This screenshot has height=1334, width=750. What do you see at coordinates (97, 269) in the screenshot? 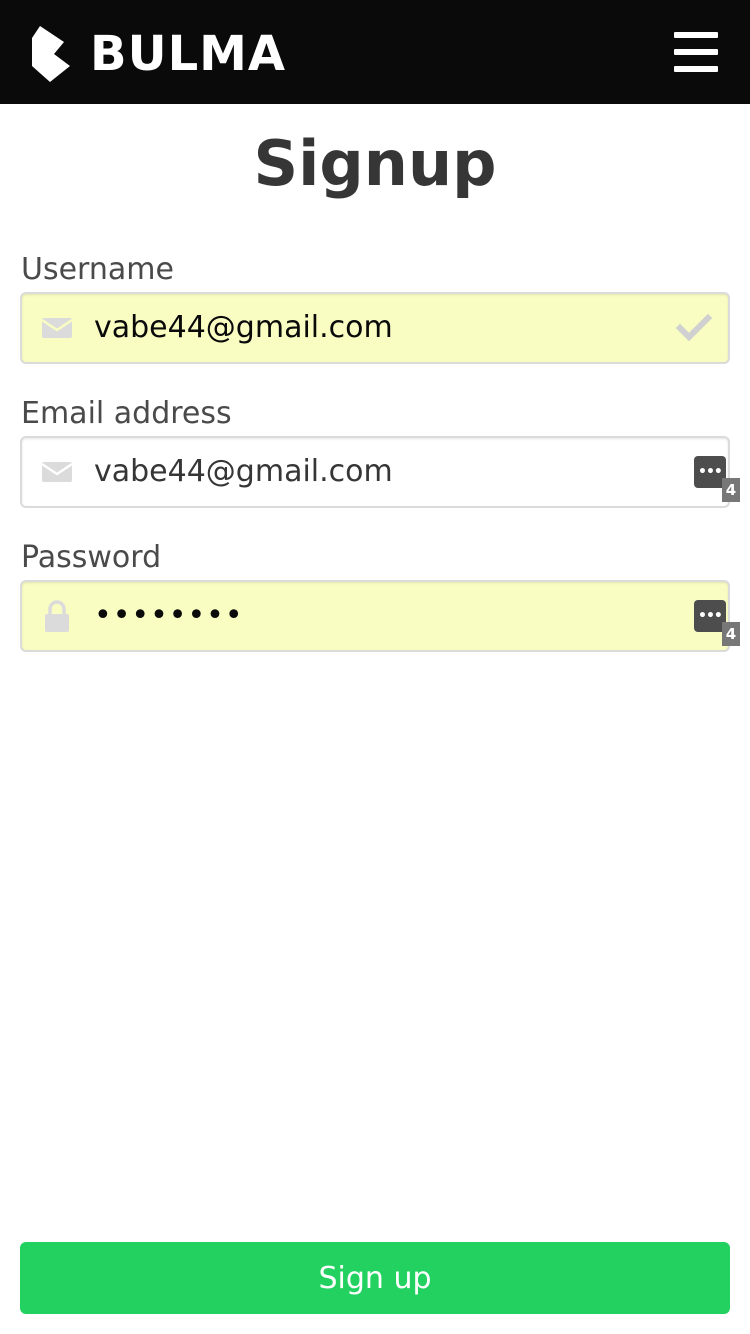
I see `username-label: Username` at bounding box center [97, 269].